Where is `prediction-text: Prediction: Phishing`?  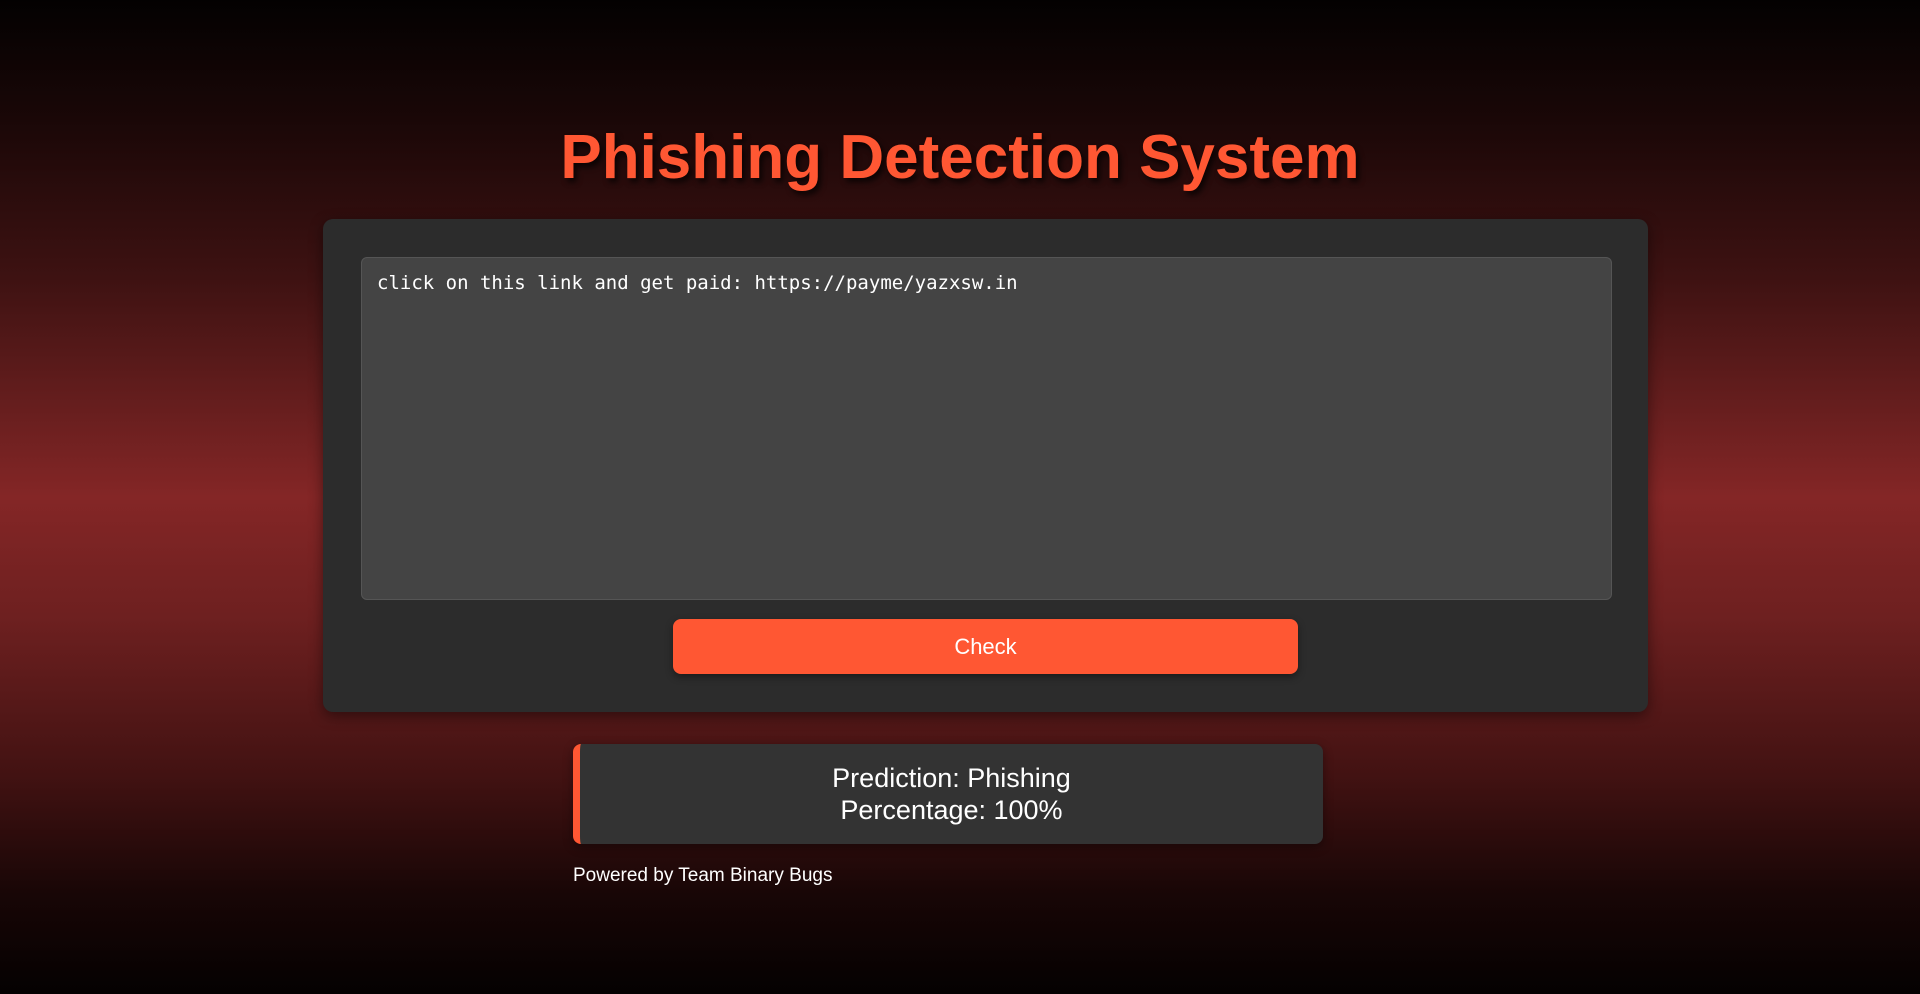 prediction-text: Prediction: Phishing is located at coordinates (951, 778).